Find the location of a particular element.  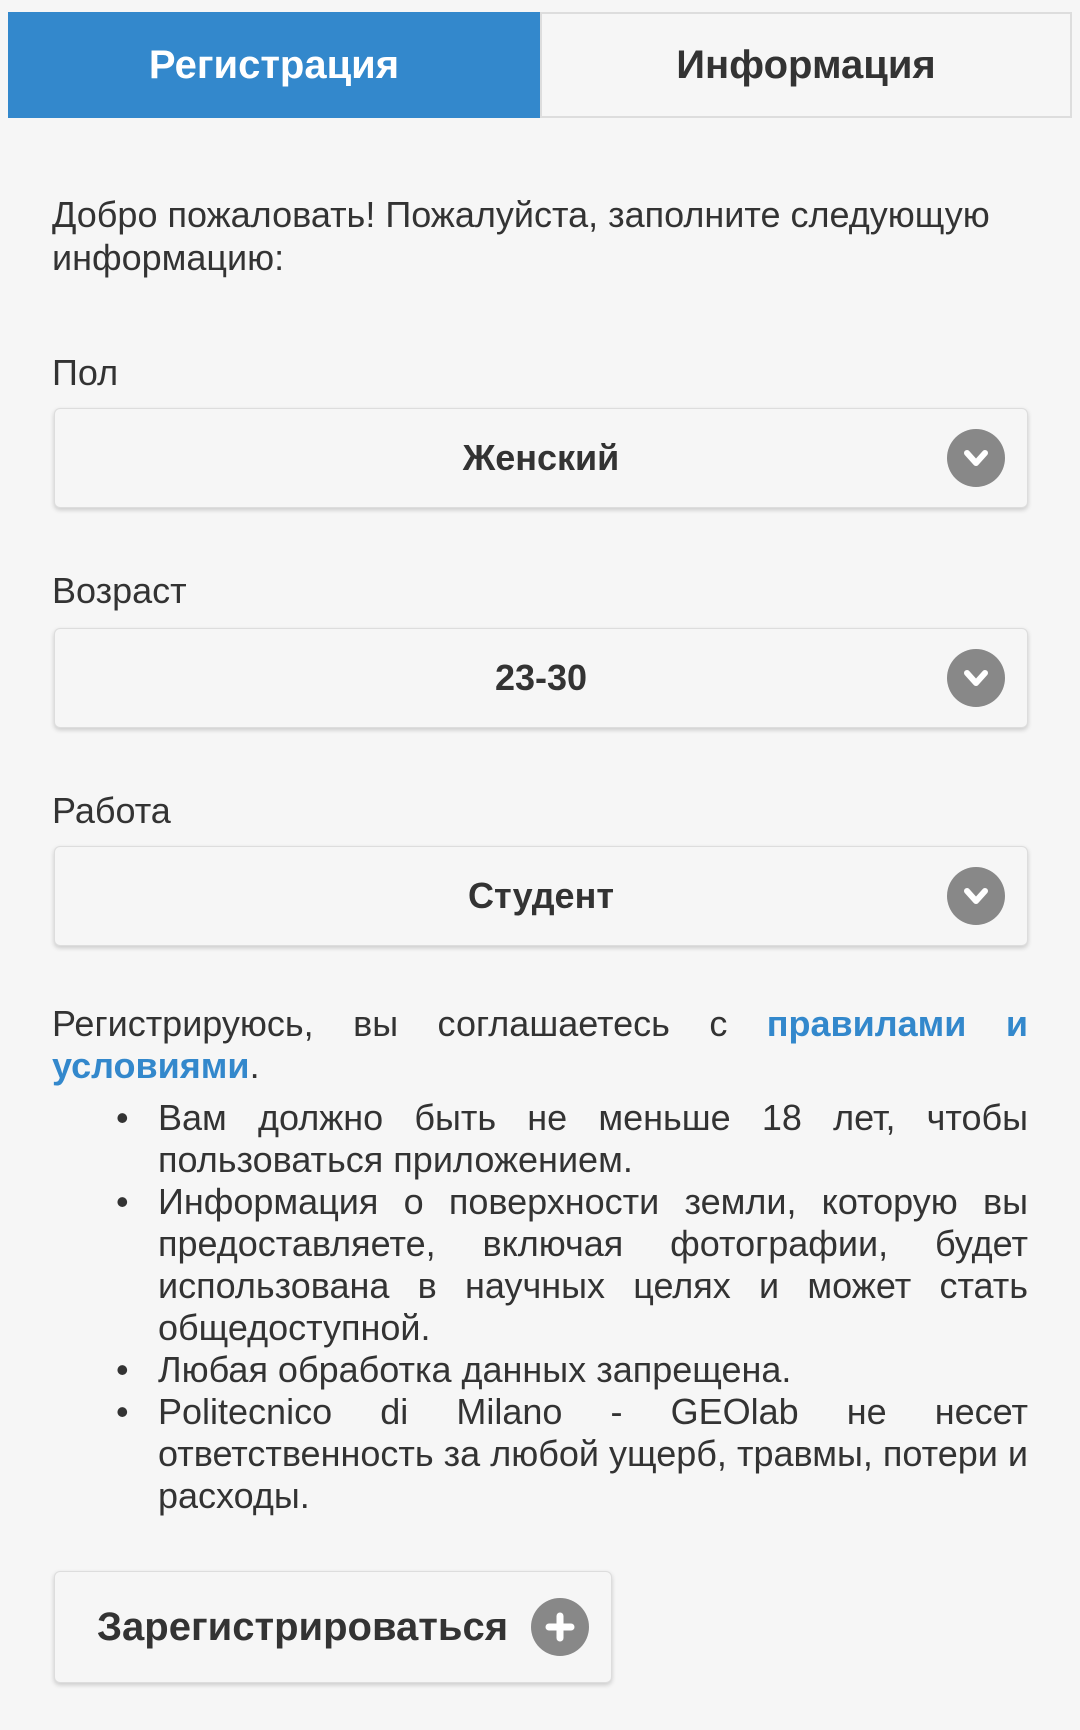

tab-bar: Регистрация Информация is located at coordinates (540, 65).